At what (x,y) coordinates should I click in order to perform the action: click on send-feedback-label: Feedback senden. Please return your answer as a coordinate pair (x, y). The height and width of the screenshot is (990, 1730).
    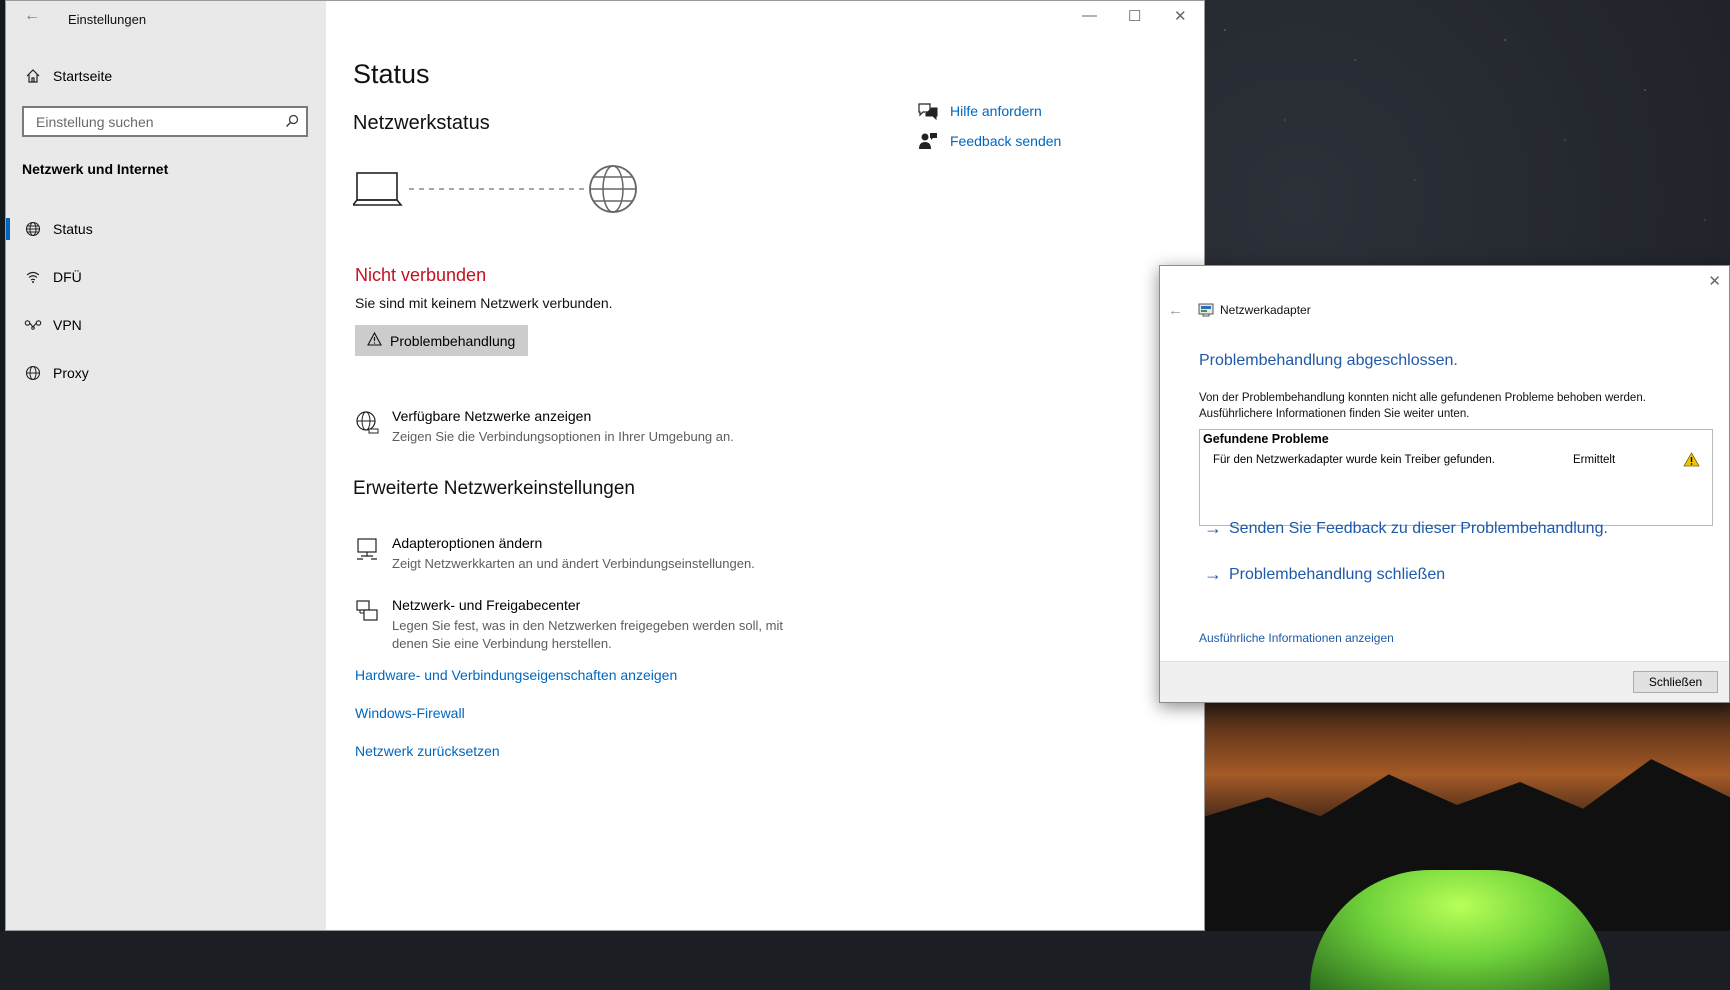
    Looking at the image, I should click on (1006, 141).